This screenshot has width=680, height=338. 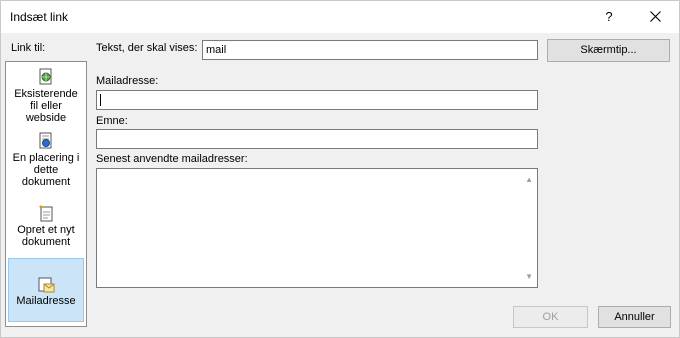 I want to click on close-icon, so click(x=655, y=16).